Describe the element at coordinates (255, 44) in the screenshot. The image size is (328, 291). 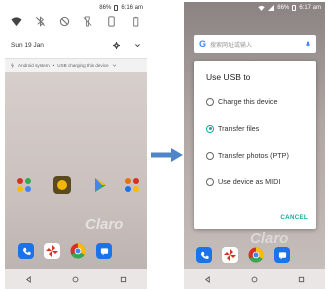
I see `search-bar: G 搜索网址或输入` at that location.